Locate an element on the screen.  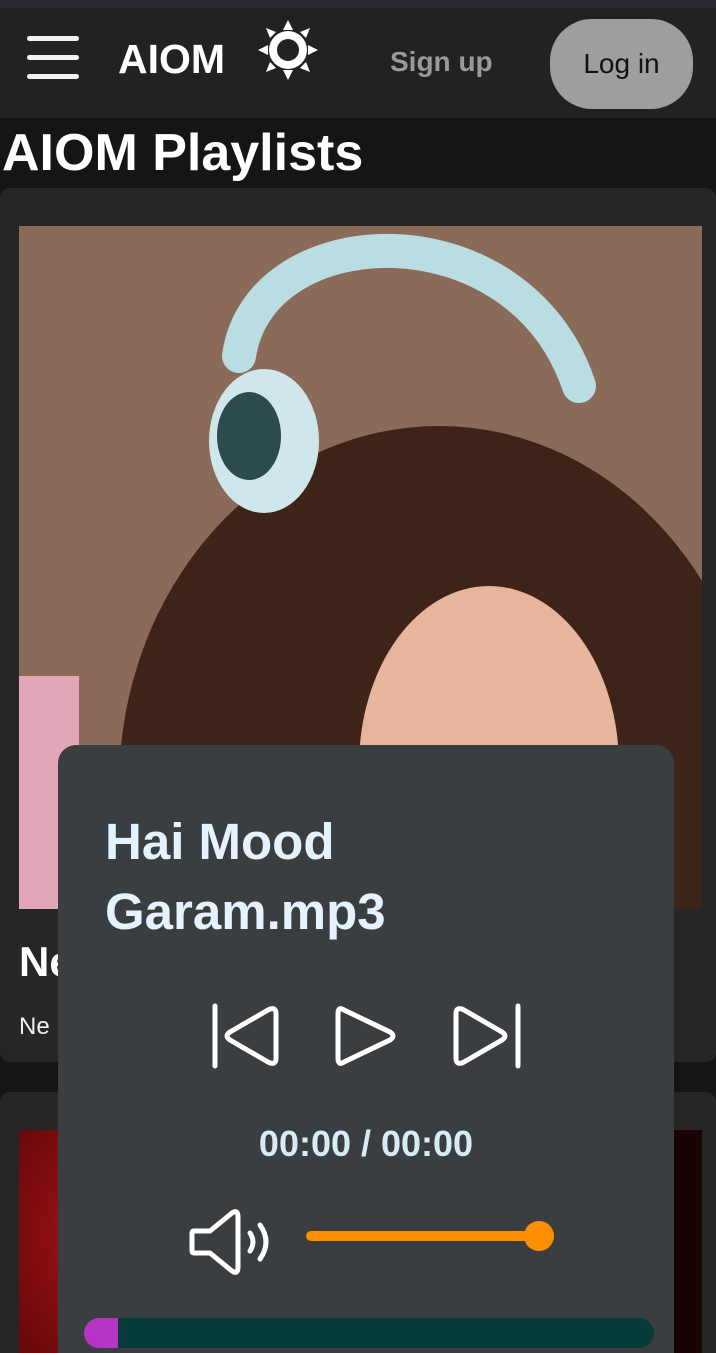
sign-up-link: Sign up is located at coordinates (441, 62).